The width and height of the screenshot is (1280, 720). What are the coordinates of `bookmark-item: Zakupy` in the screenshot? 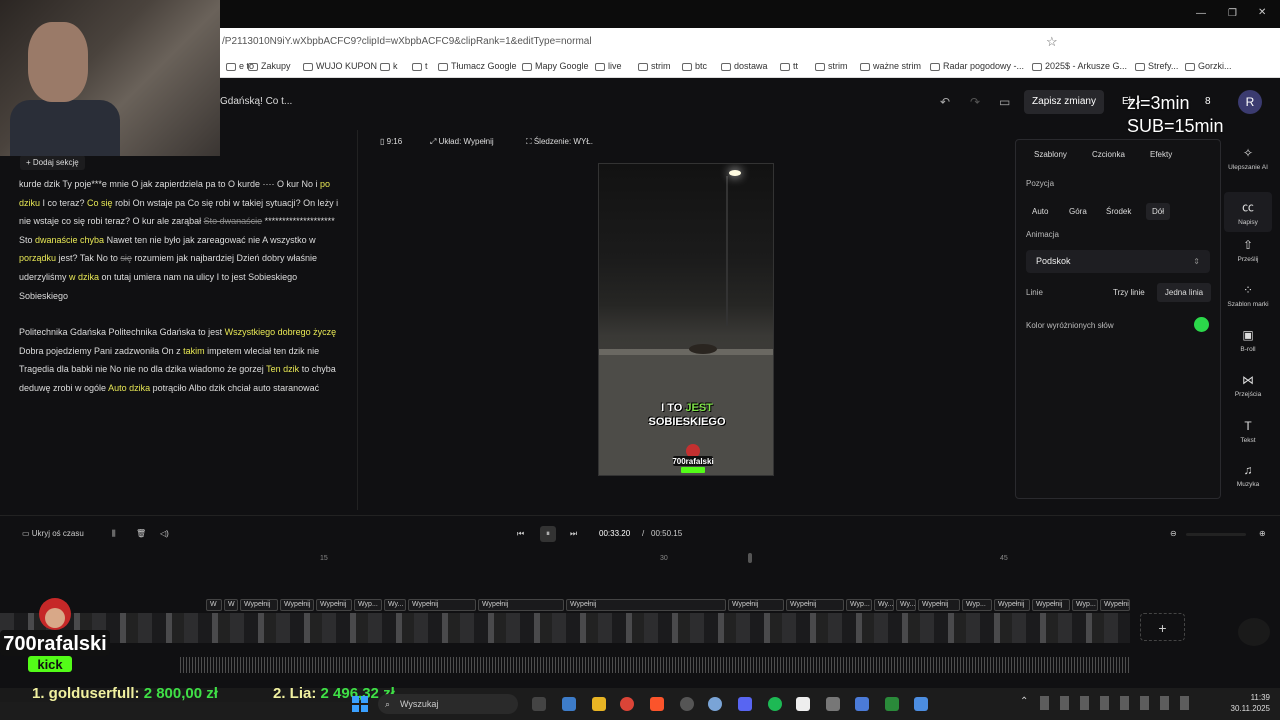 It's located at (269, 66).